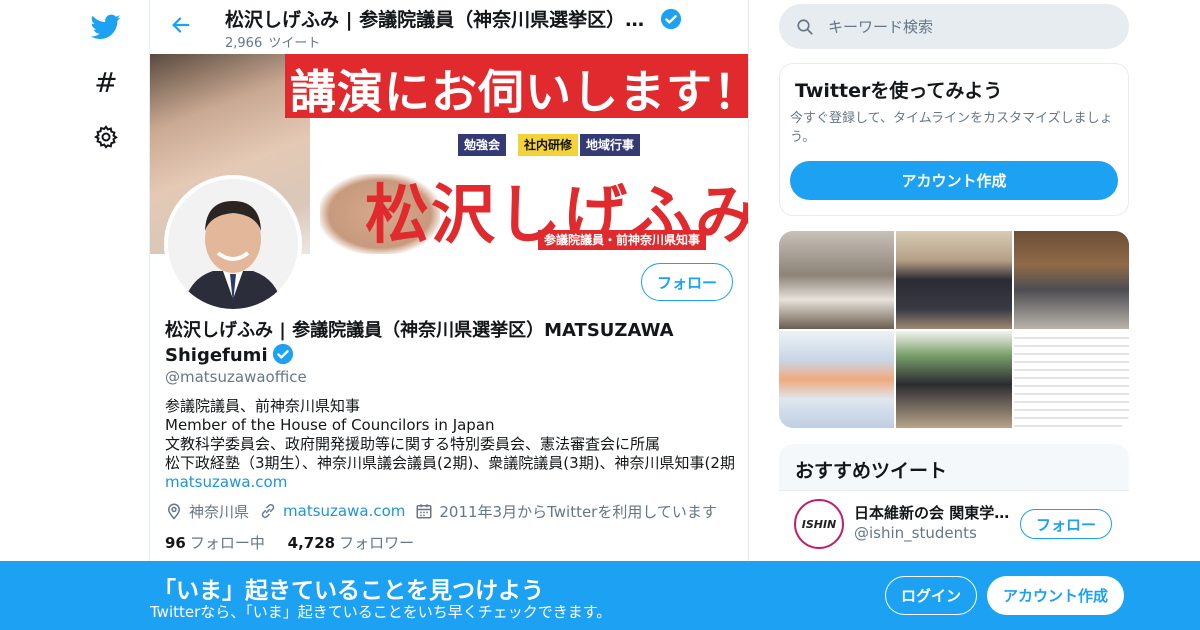 This screenshot has width=1200, height=630. I want to click on bio-link: matsuzawa.com, so click(455, 482).